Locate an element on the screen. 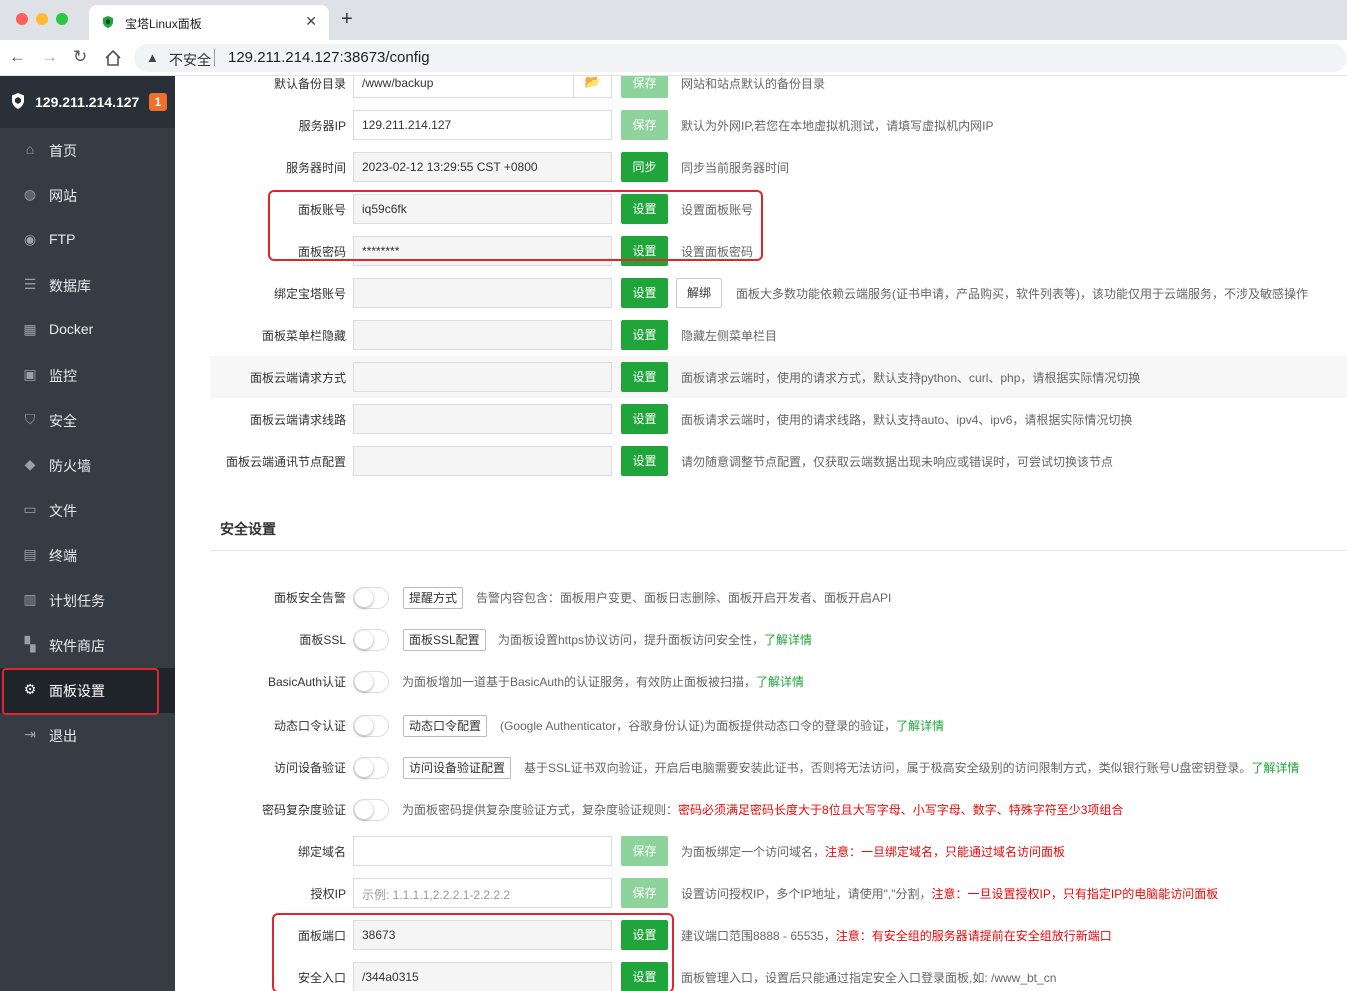  sidebar-item-label: 监控 is located at coordinates (63, 376).